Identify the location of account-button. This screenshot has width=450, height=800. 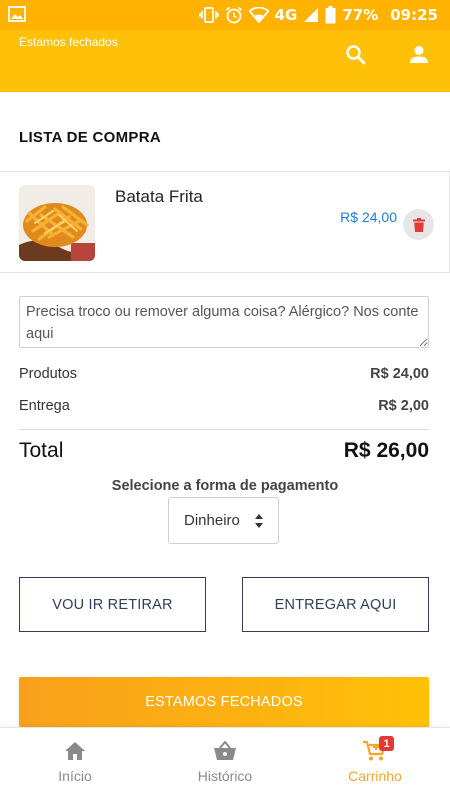
(419, 55).